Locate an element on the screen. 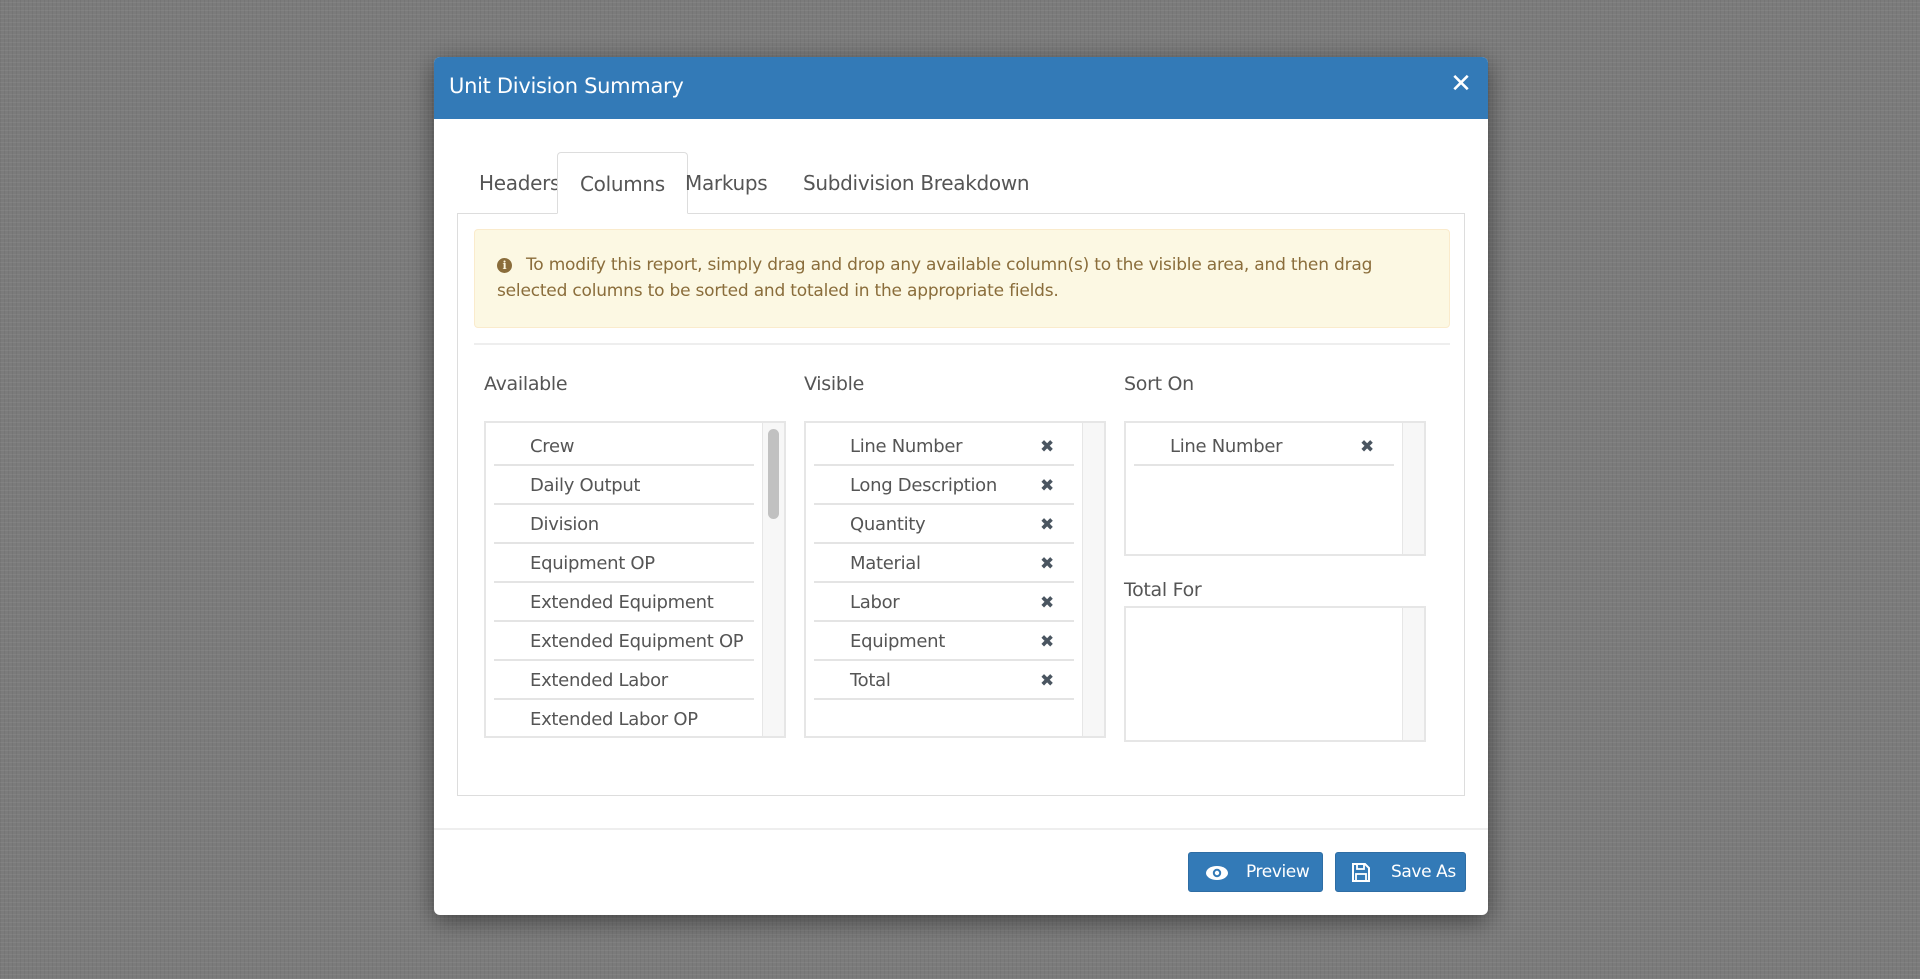 The width and height of the screenshot is (1920, 979). item-label: Extended Labor OP is located at coordinates (614, 719).